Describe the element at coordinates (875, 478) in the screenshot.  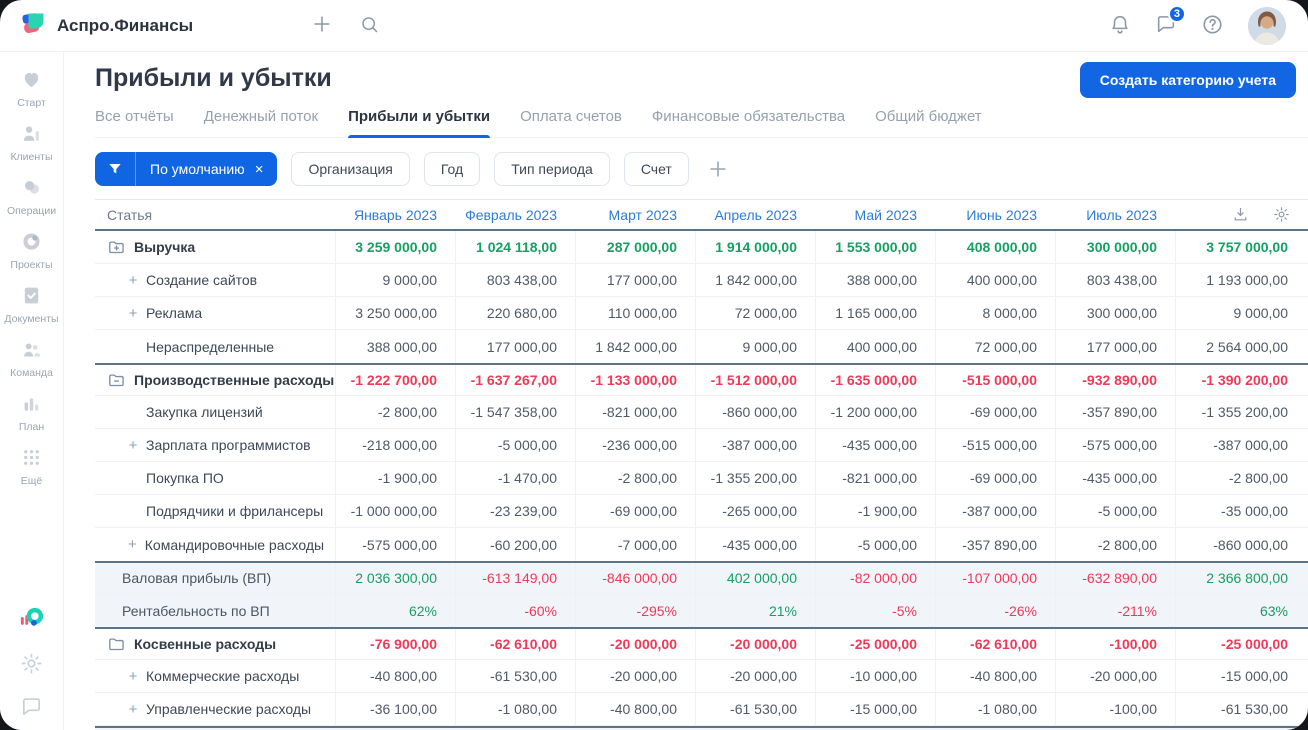
I see `value-cell: -821 000,00` at that location.